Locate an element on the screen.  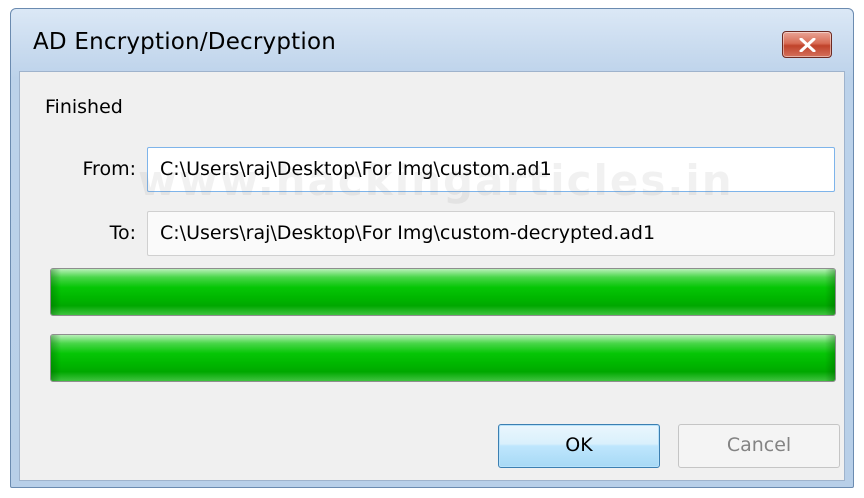
file-progress-bar is located at coordinates (443, 292).